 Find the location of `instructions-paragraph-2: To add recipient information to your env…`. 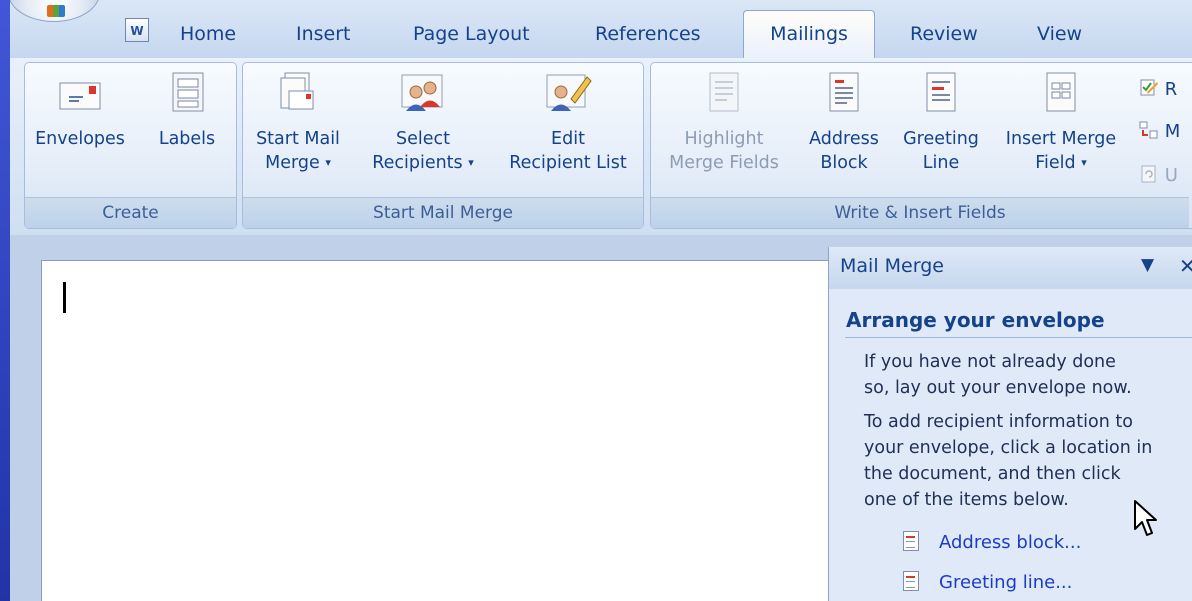

instructions-paragraph-2: To add recipient information to your env… is located at coordinates (1024, 461).